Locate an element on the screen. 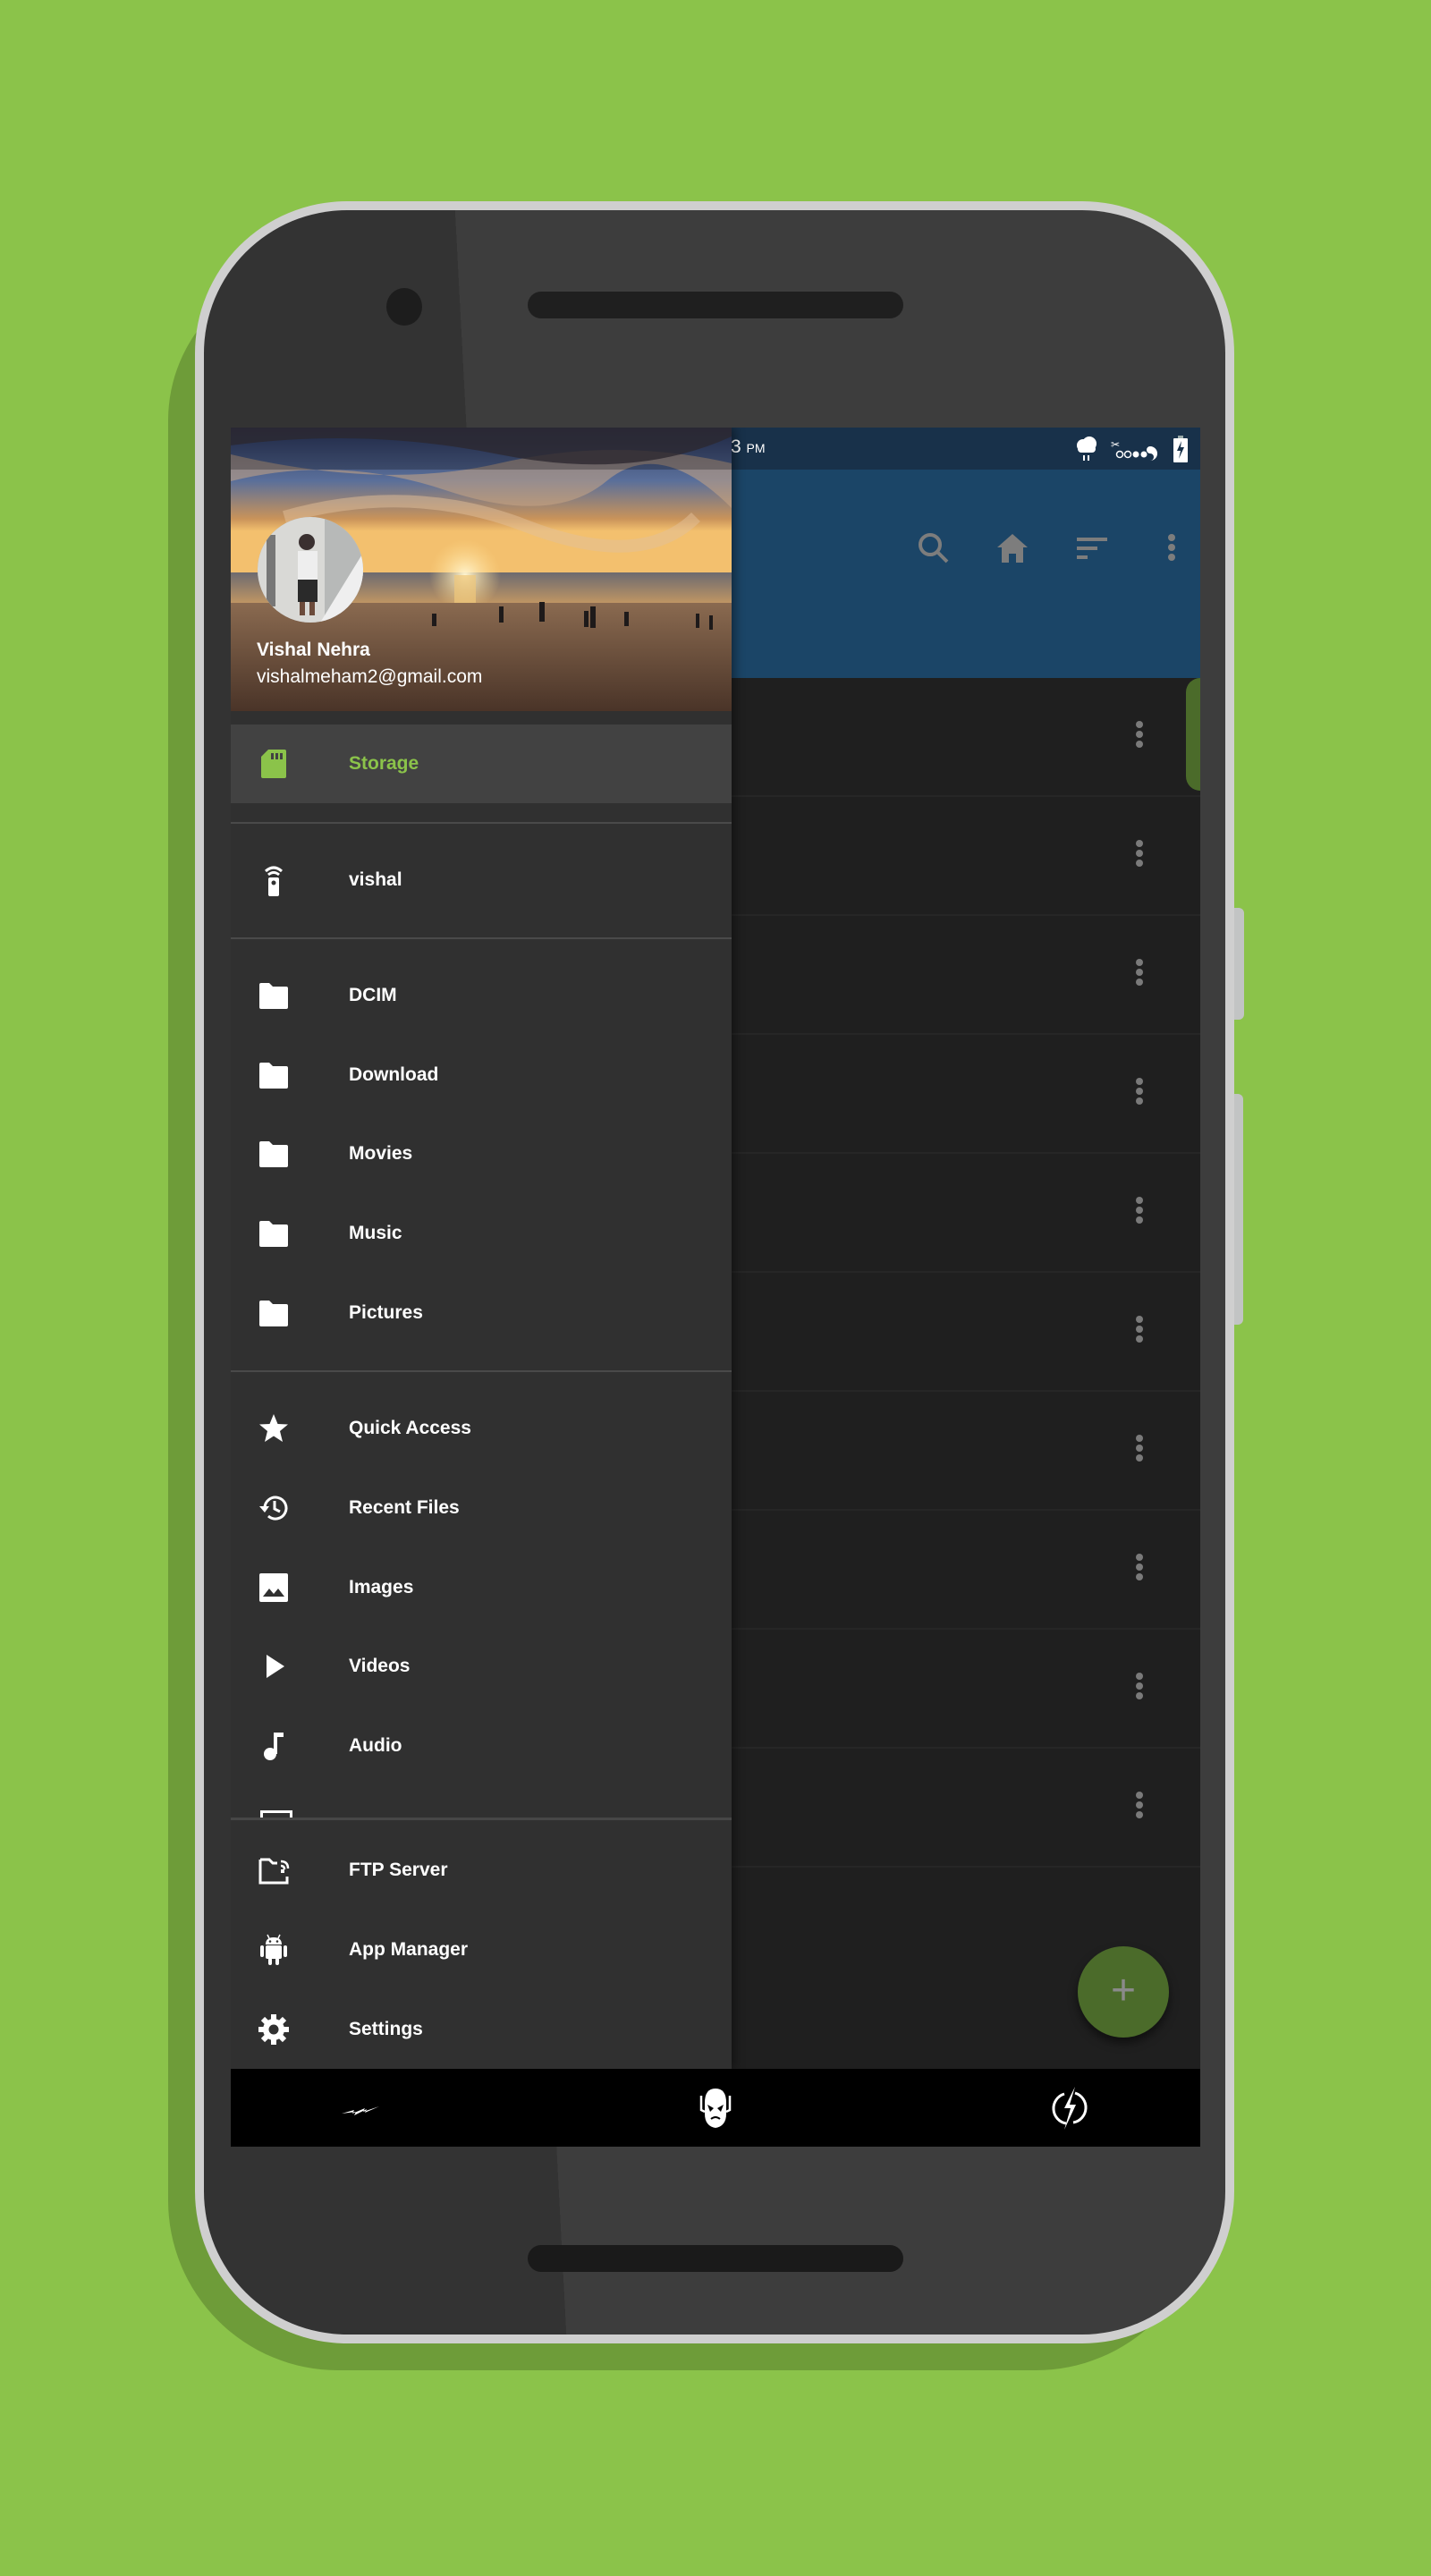  lightning-bolt-icon is located at coordinates (362, 2108).